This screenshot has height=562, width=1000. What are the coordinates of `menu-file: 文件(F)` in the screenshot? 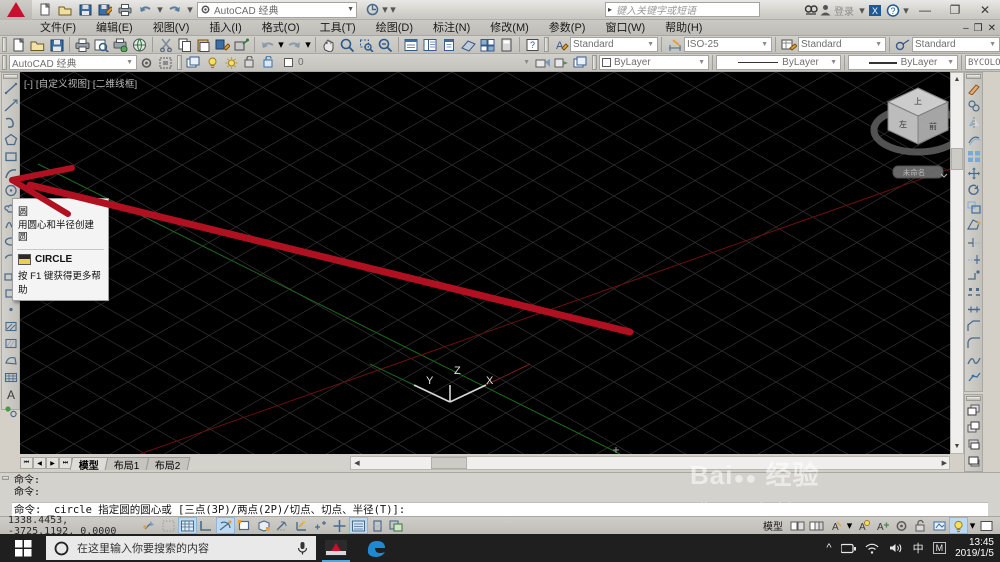 It's located at (58, 28).